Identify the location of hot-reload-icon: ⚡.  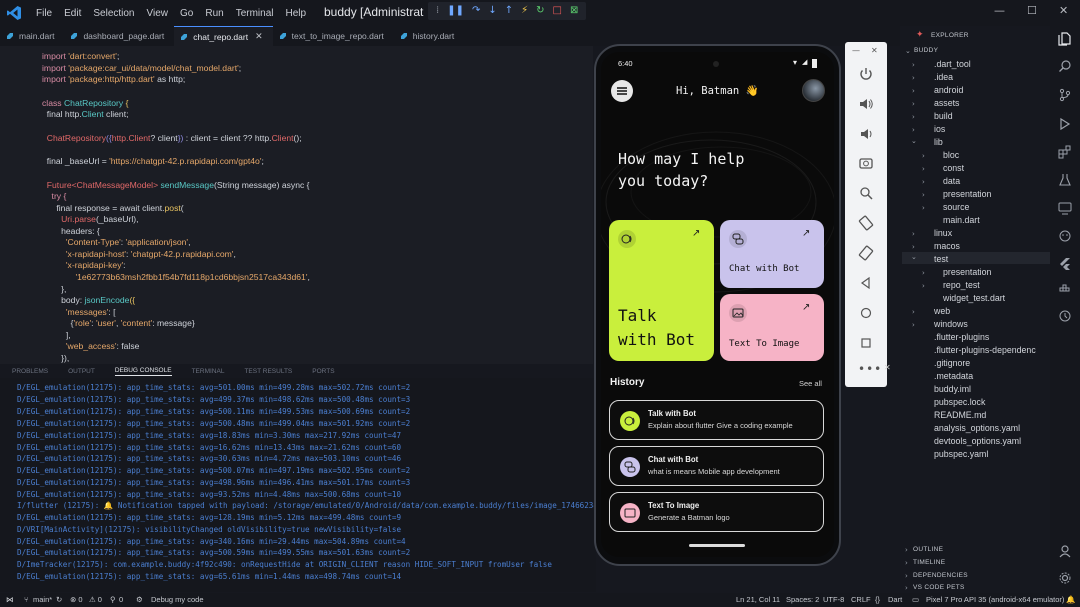
(524, 11).